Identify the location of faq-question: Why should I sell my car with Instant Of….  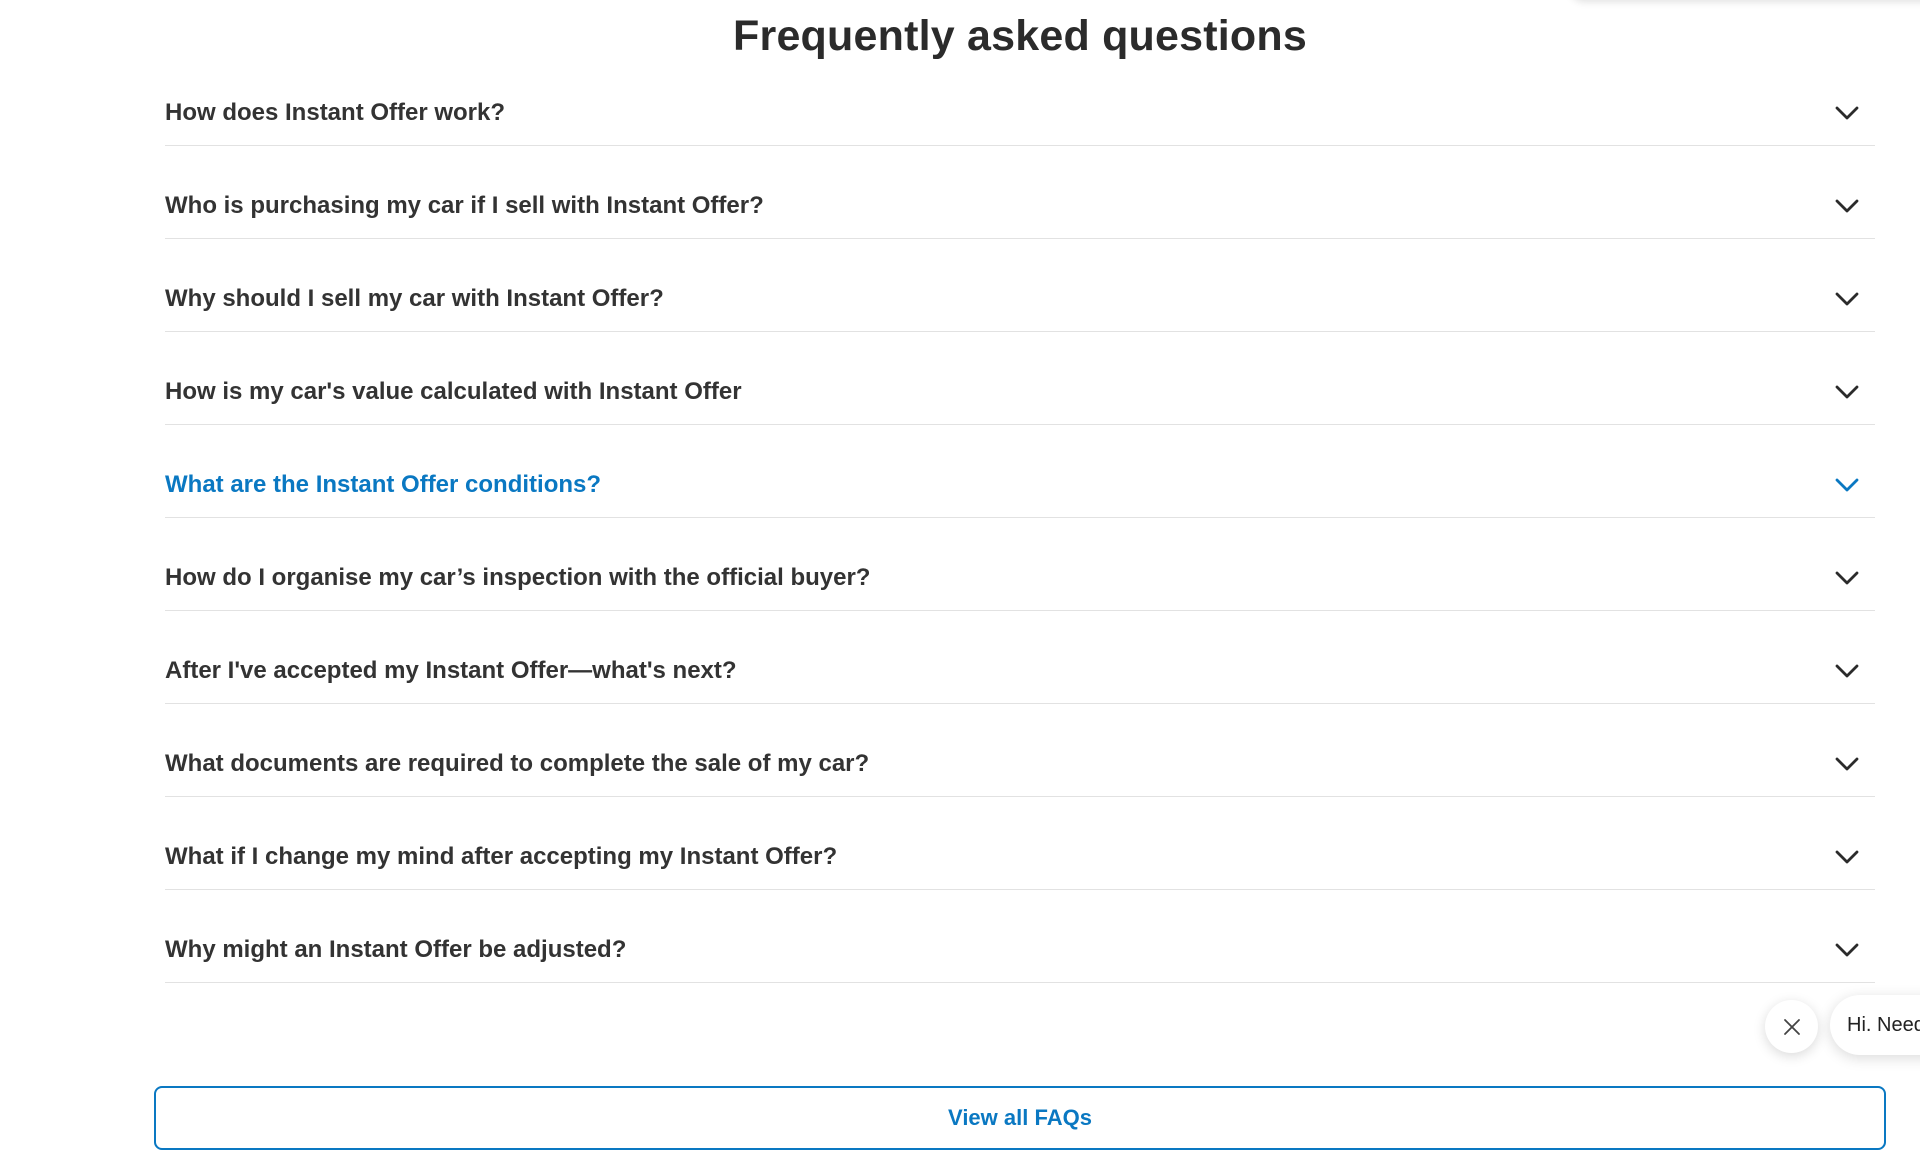
(414, 298).